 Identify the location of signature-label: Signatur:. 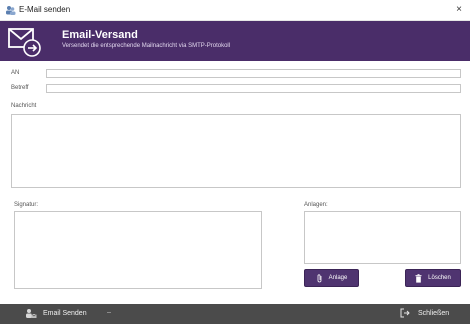
(26, 205).